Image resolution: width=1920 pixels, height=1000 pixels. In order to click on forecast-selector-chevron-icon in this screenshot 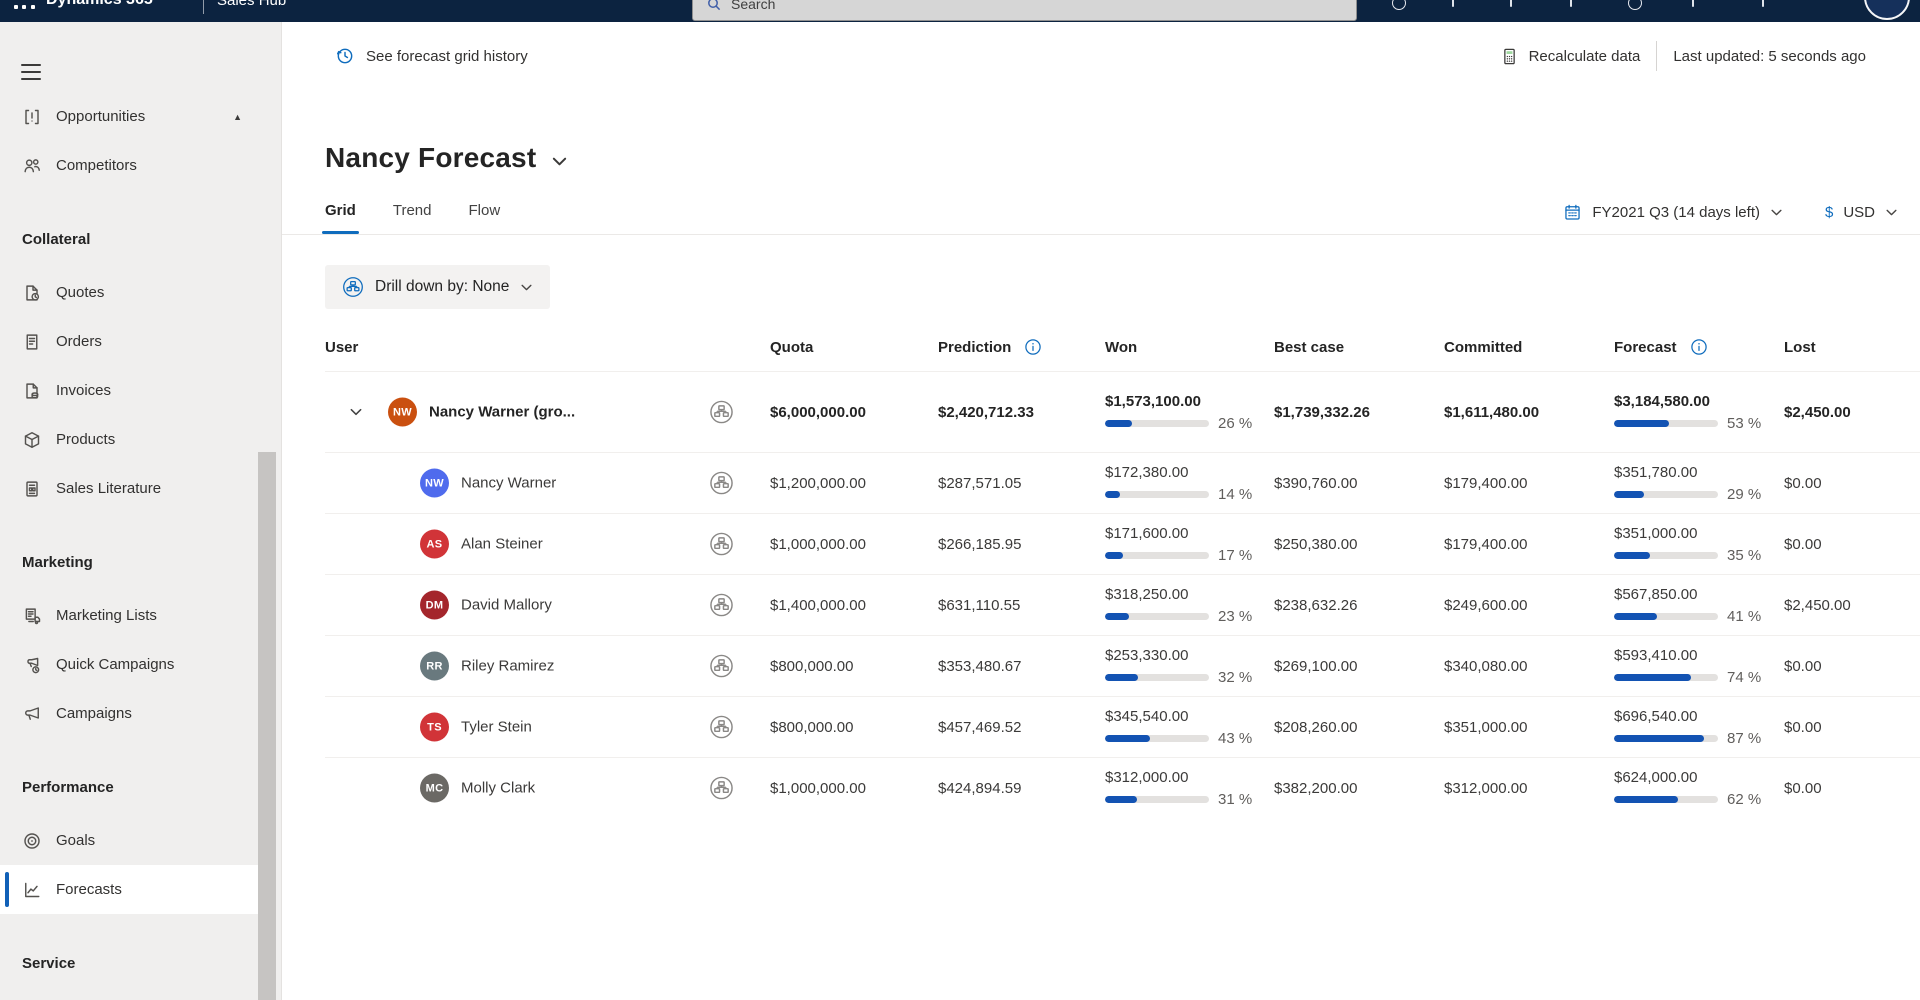, I will do `click(559, 161)`.